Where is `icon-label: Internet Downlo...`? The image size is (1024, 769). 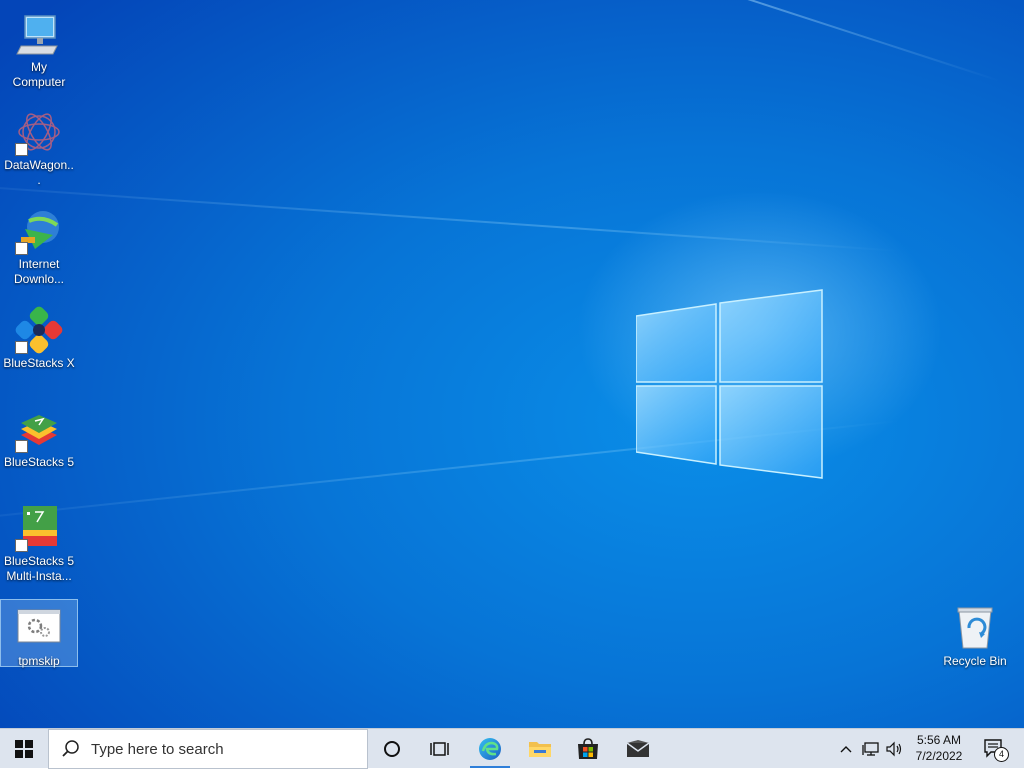 icon-label: Internet Downlo... is located at coordinates (39, 271).